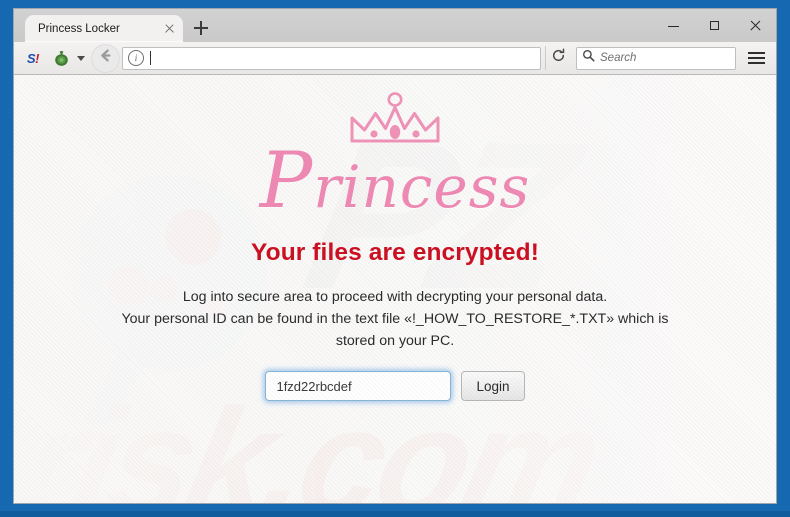 This screenshot has width=790, height=517. What do you see at coordinates (395, 341) in the screenshot?
I see `instructions-line-3: stored on your PC.` at bounding box center [395, 341].